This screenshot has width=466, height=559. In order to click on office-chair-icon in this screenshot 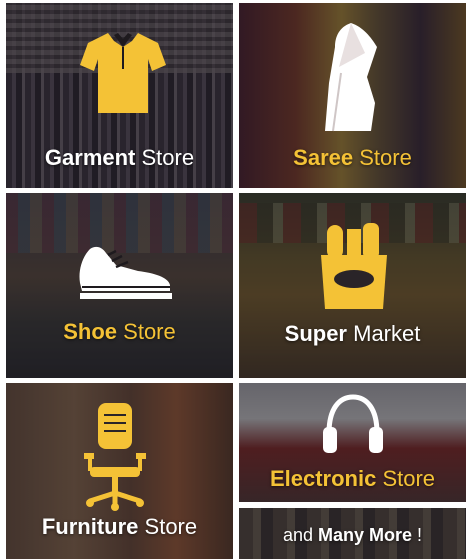, I will do `click(115, 457)`.